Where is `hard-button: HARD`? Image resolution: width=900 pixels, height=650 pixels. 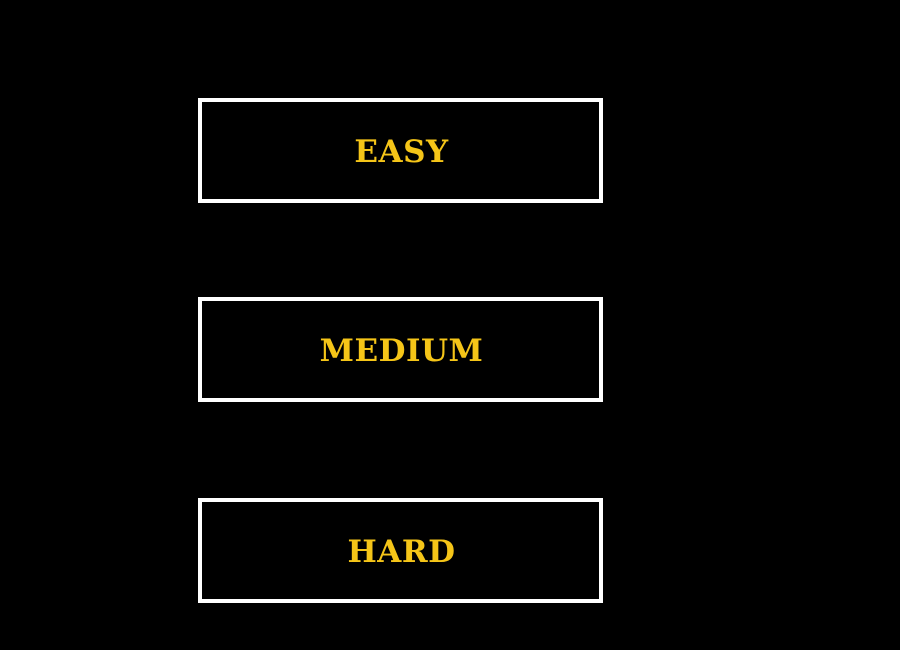 hard-button: HARD is located at coordinates (400, 550).